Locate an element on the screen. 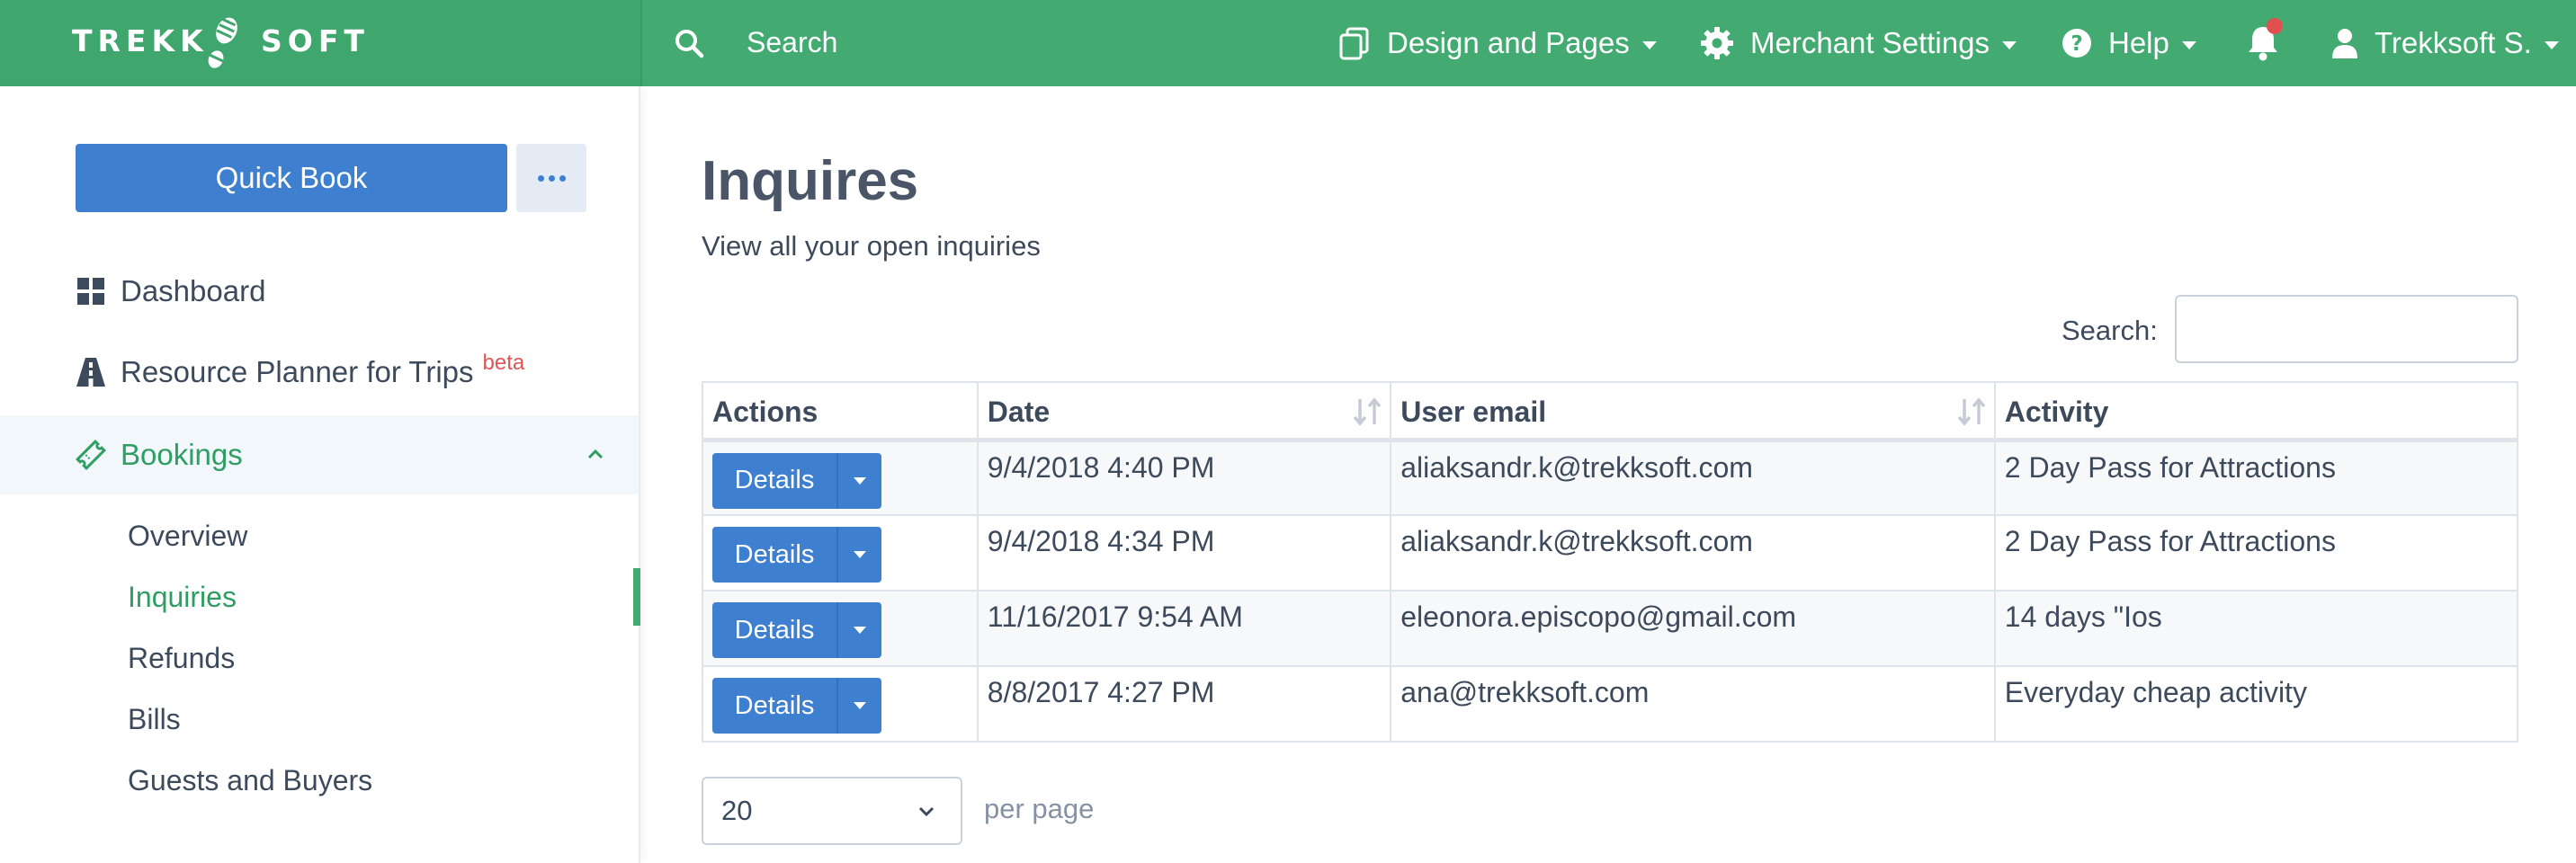  sidebar-item-dashboard: Dashboard is located at coordinates (319, 291).